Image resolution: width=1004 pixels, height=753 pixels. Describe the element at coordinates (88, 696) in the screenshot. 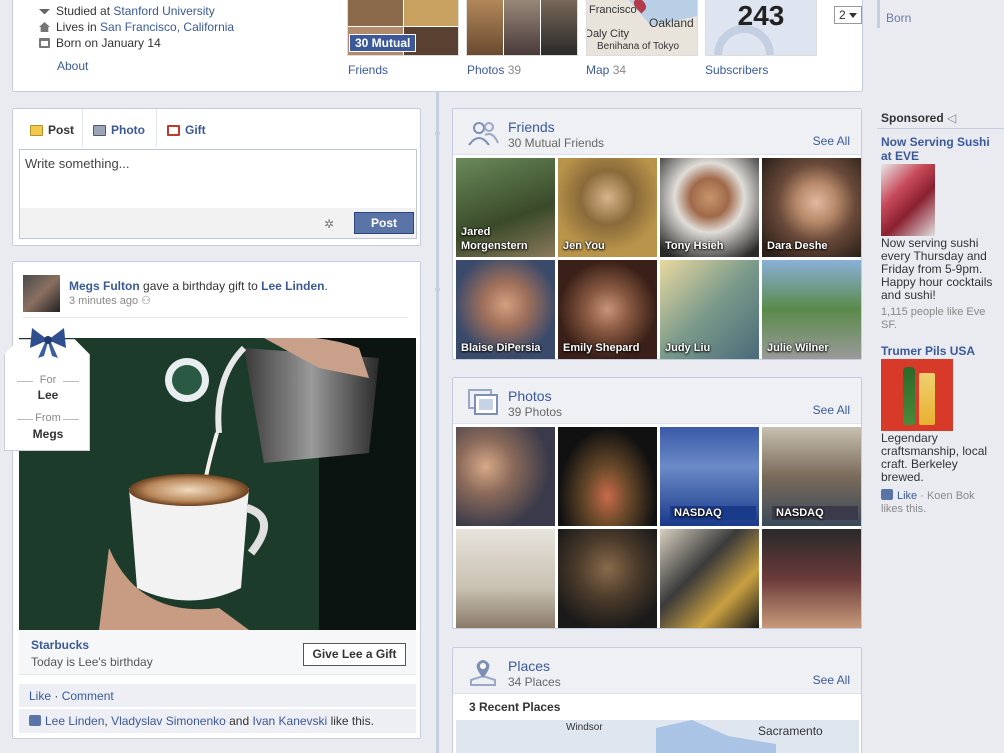

I see `comment-link: Comment` at that location.